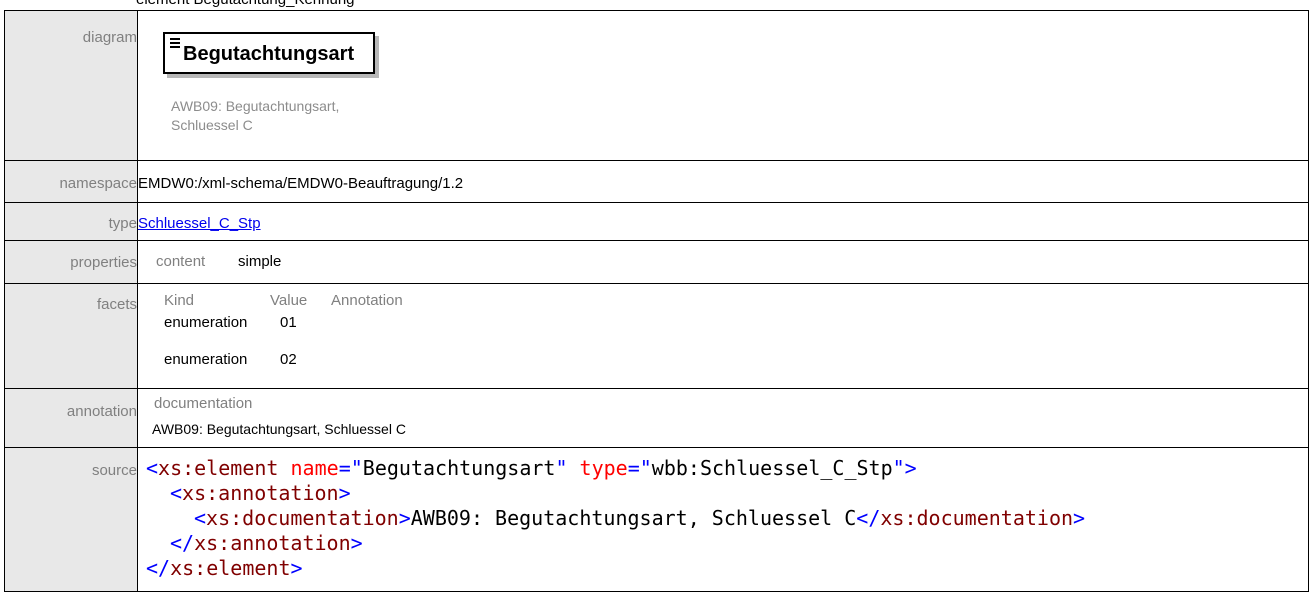 This screenshot has width=1310, height=614. What do you see at coordinates (288, 322) in the screenshot?
I see `facet-value: 01` at bounding box center [288, 322].